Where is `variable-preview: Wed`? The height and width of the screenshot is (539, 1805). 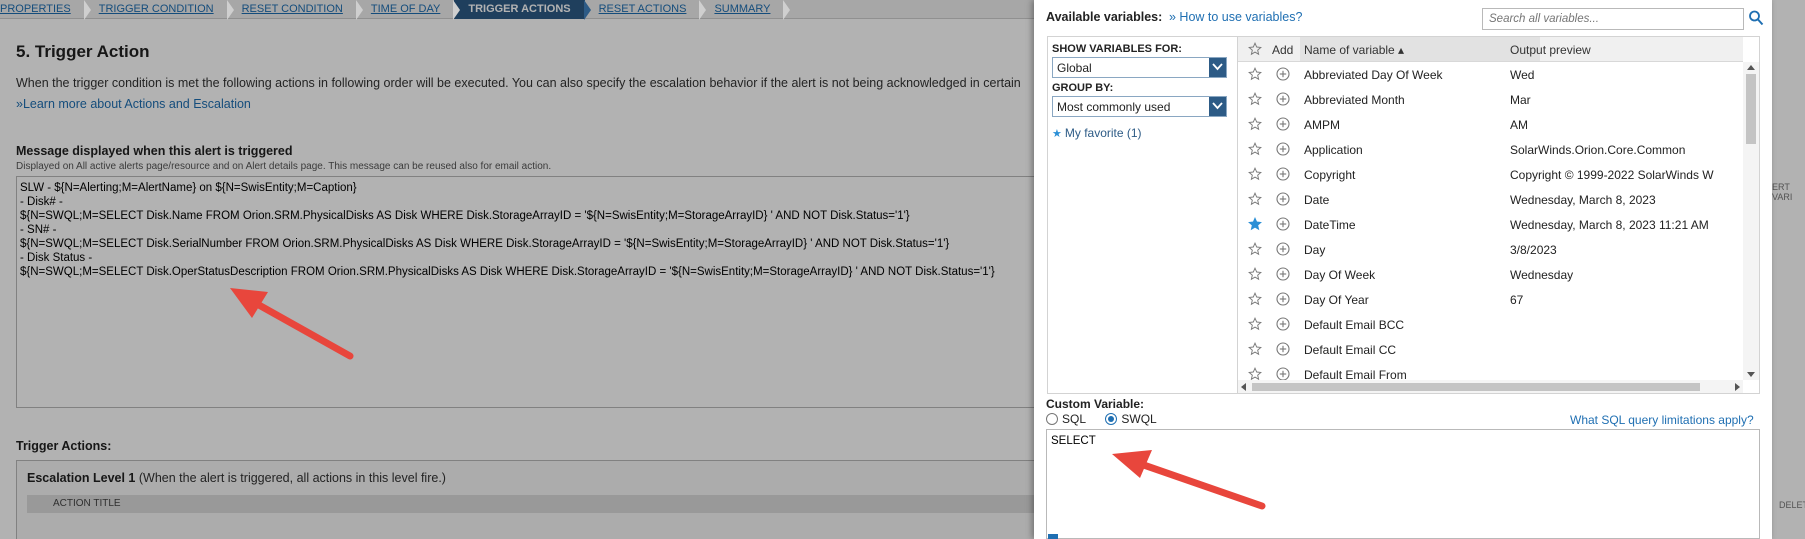 variable-preview: Wed is located at coordinates (1522, 75).